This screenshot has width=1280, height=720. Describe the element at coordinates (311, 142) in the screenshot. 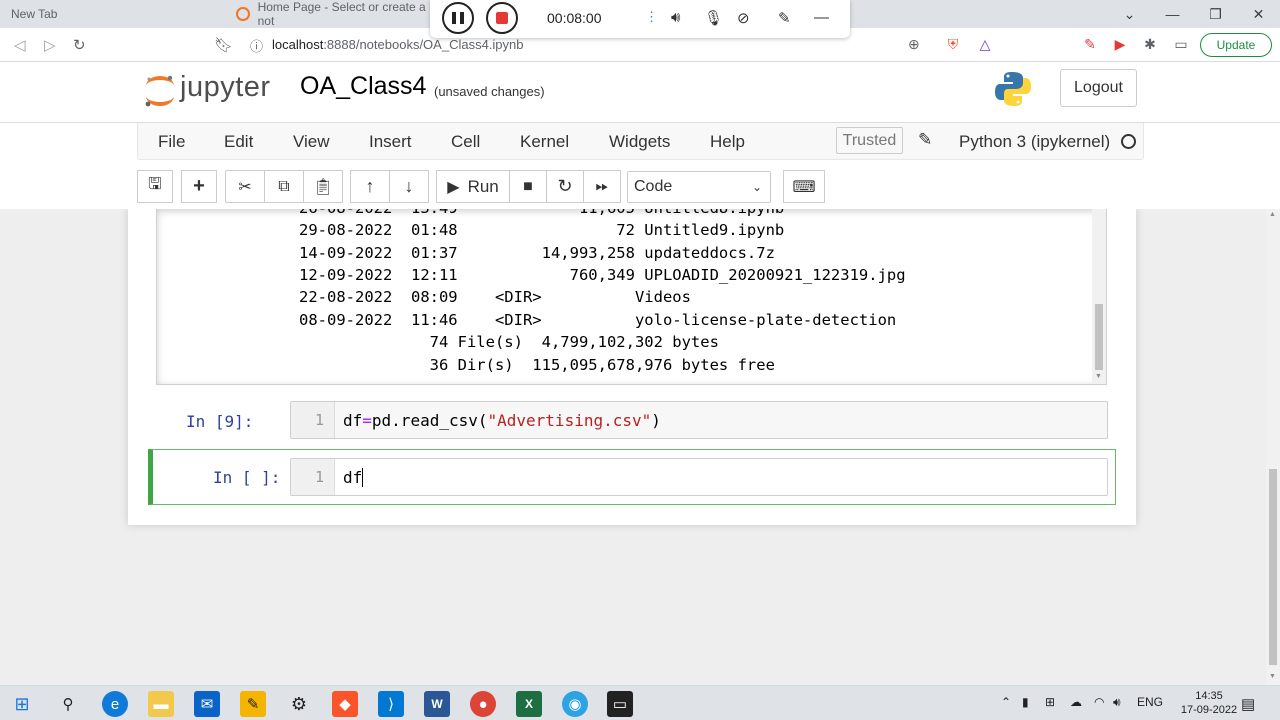

I see `menu-view: View` at that location.